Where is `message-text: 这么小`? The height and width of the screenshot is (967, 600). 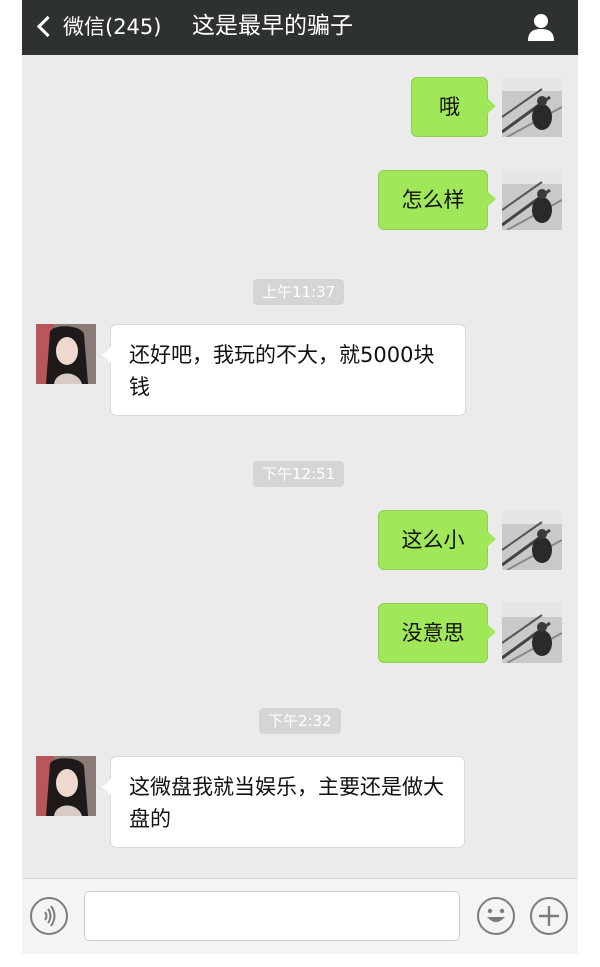 message-text: 这么小 is located at coordinates (433, 540).